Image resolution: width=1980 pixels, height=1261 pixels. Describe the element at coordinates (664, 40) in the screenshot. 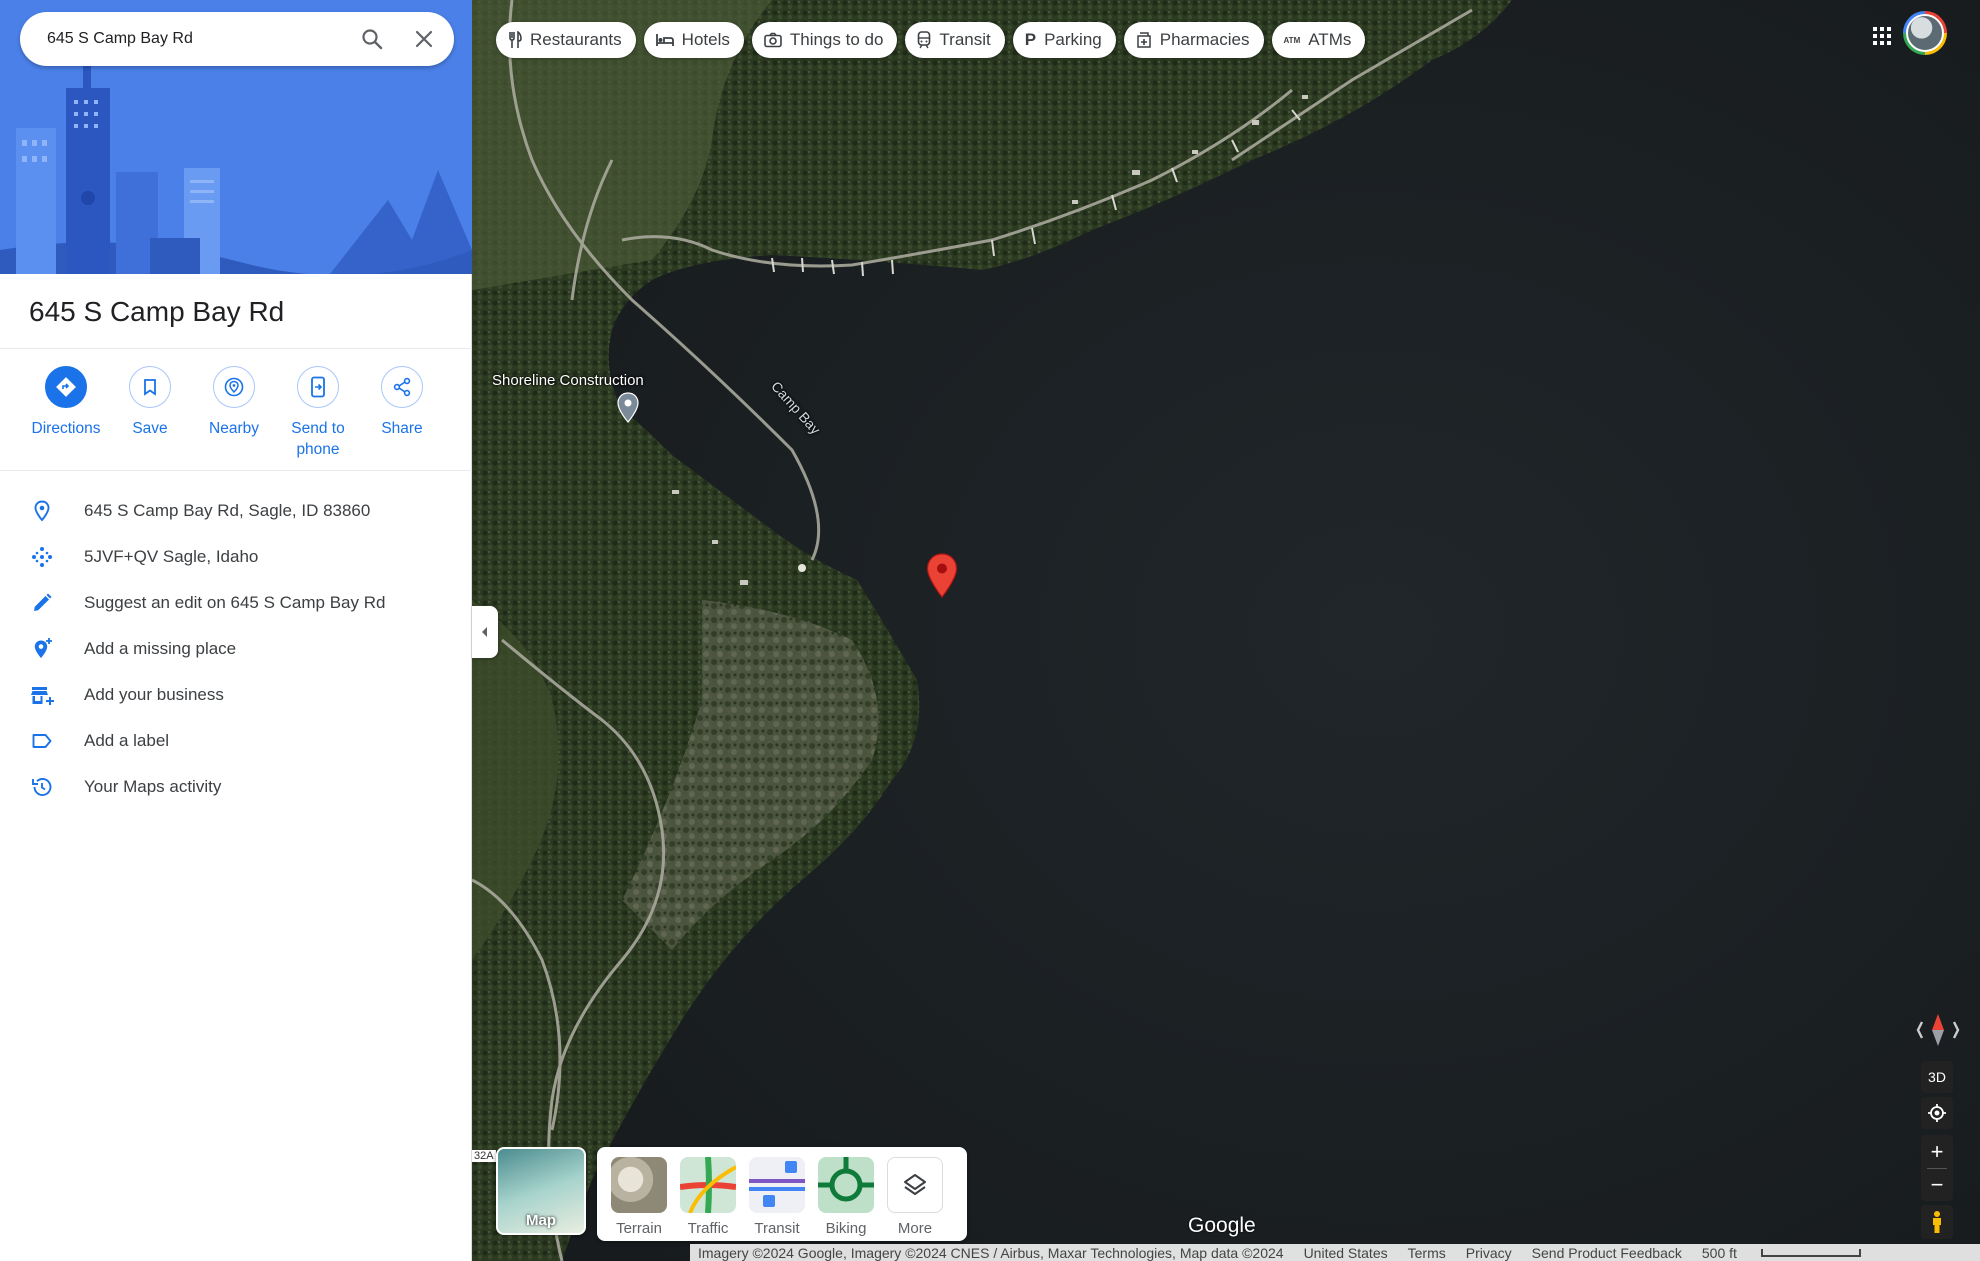

I see `bed-icon` at that location.